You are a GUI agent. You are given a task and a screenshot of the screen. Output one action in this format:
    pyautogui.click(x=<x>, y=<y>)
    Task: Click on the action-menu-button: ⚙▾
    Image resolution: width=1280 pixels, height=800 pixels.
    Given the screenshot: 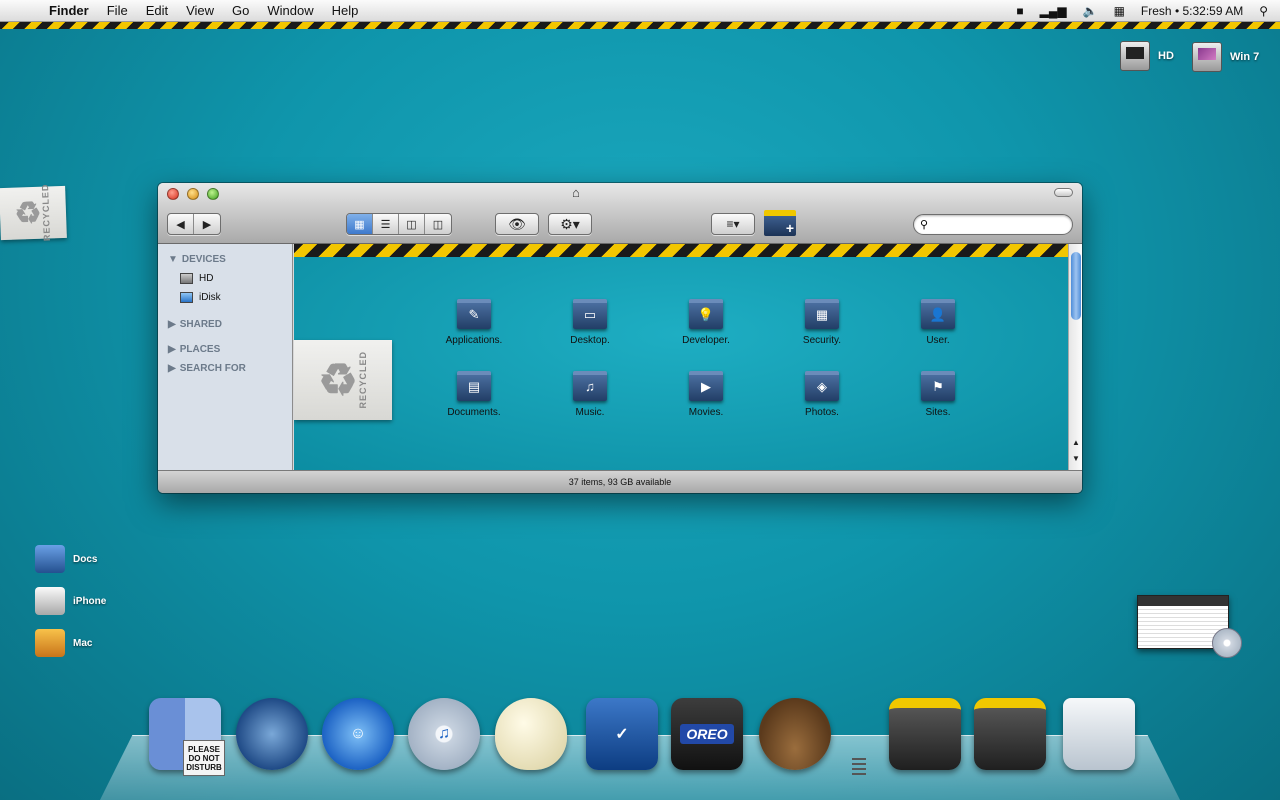 What is the action you would take?
    pyautogui.click(x=570, y=224)
    